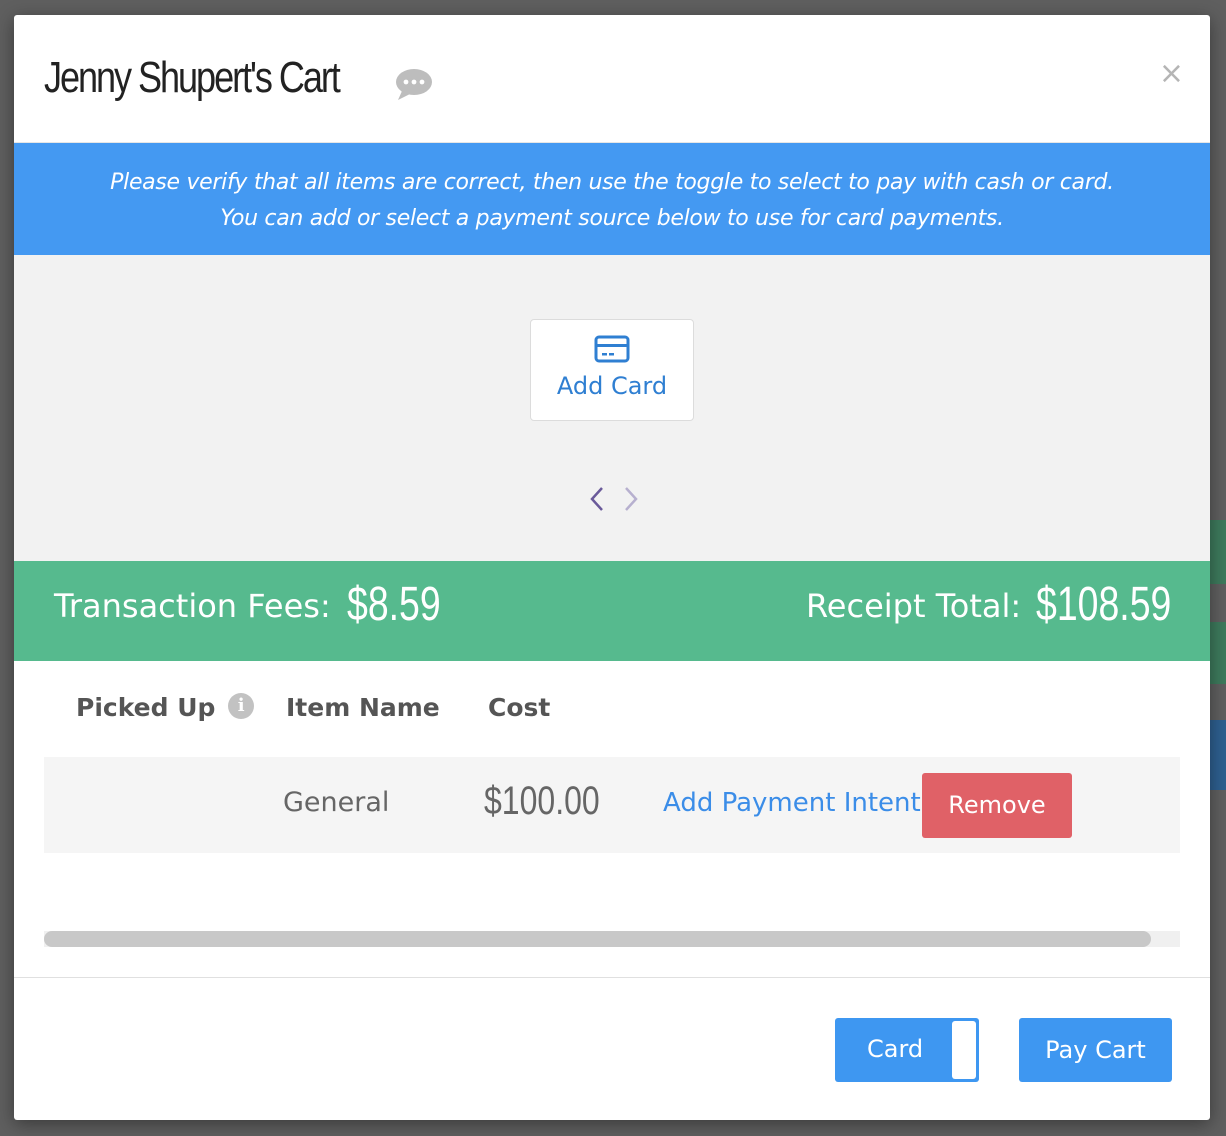 This screenshot has width=1226, height=1136. What do you see at coordinates (1104, 604) in the screenshot?
I see `receipt-total-value: $108.59` at bounding box center [1104, 604].